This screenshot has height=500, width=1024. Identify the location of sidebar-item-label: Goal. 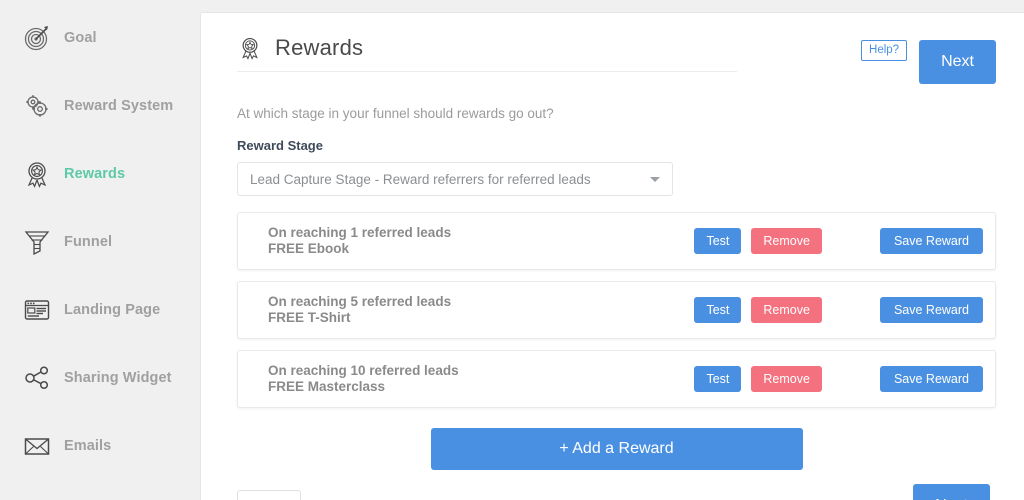
(80, 38).